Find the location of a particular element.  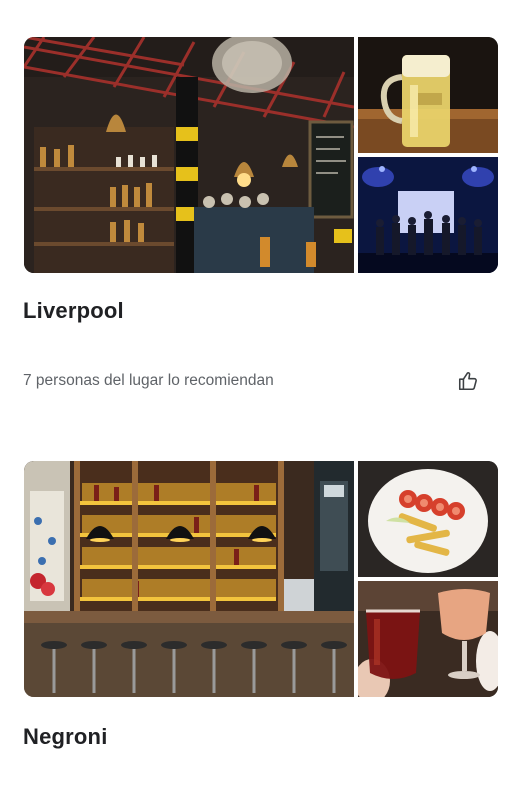

thumbs-up-icon is located at coordinates (468, 381).